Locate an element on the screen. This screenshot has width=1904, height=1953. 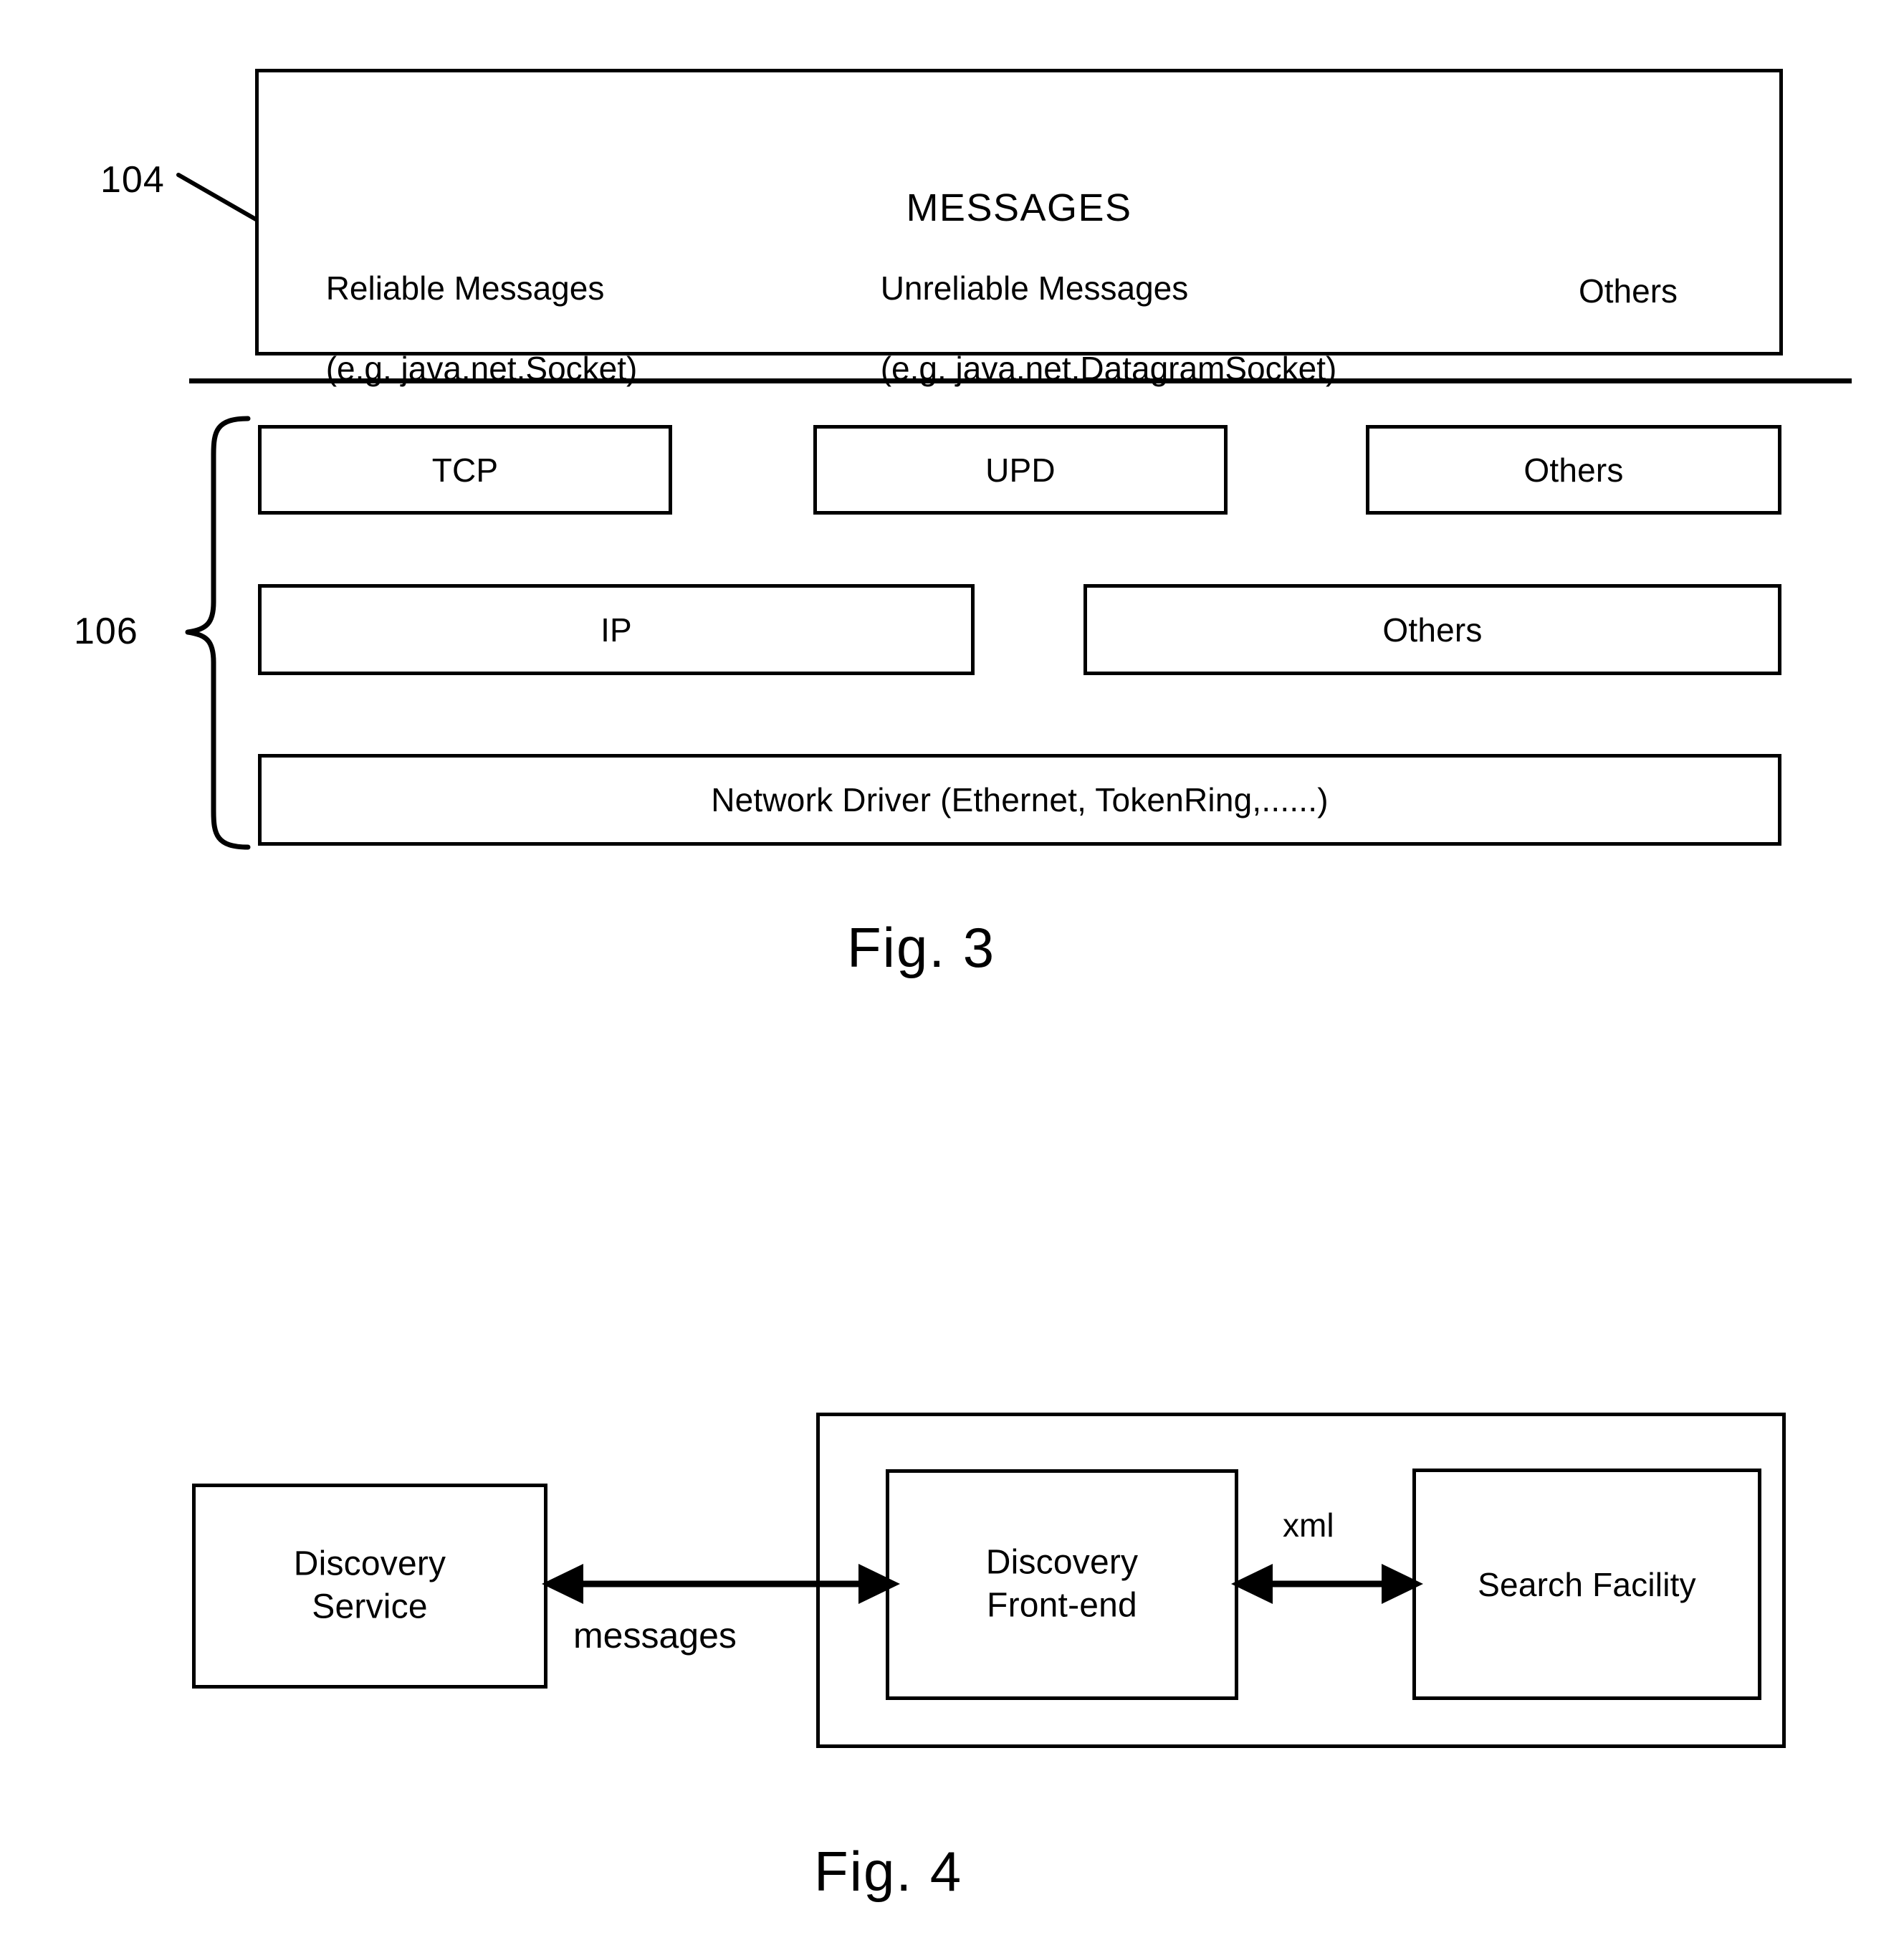
protocol-others-box: Others is located at coordinates (1573, 470).